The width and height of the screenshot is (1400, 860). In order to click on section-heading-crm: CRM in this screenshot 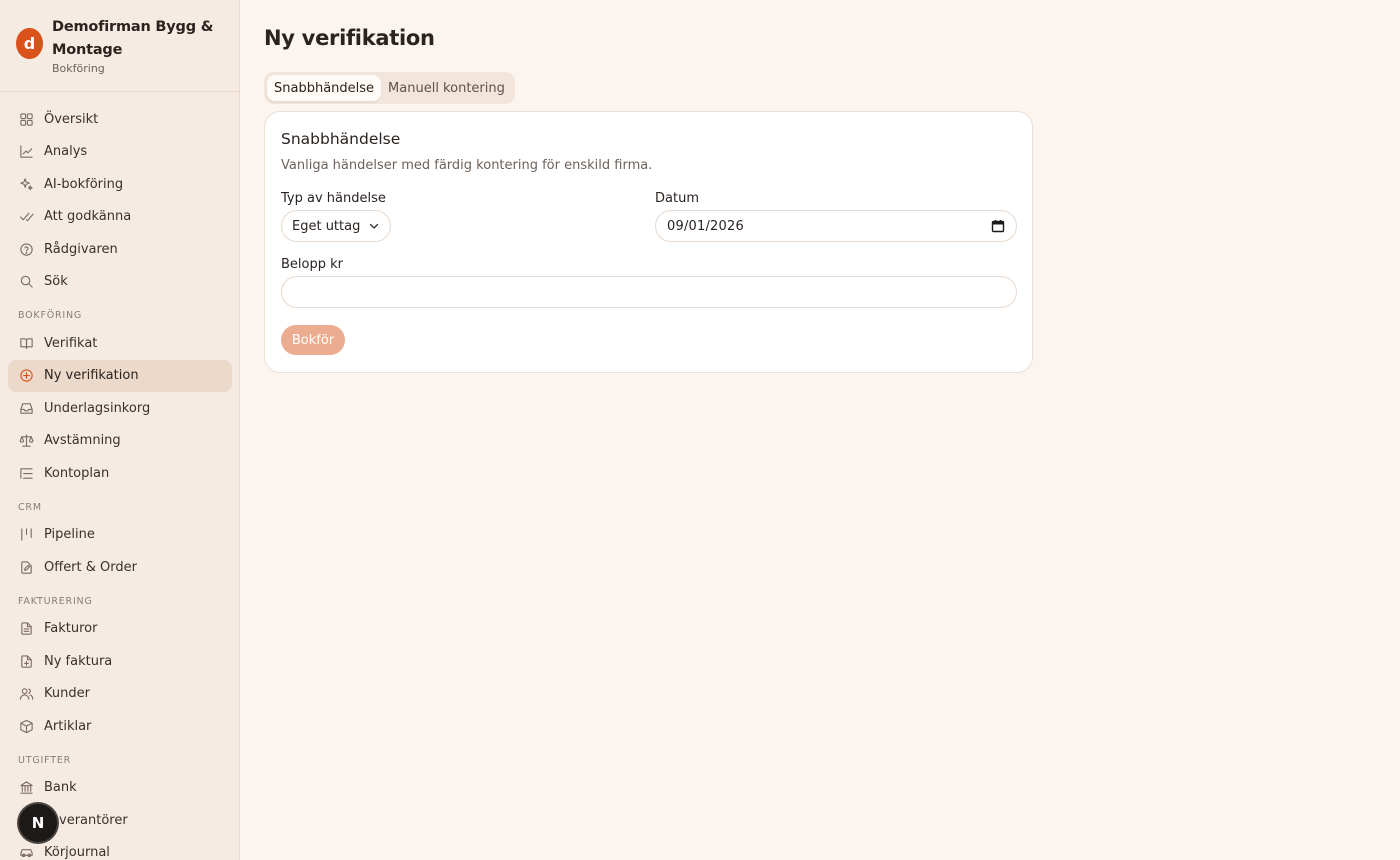, I will do `click(30, 507)`.